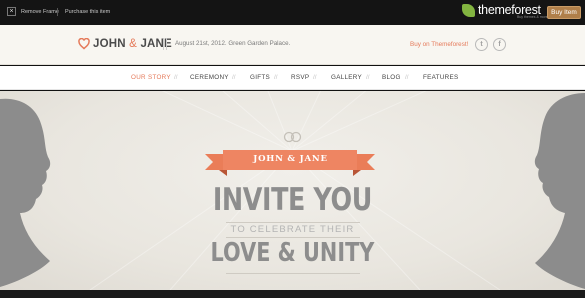 The height and width of the screenshot is (298, 585). What do you see at coordinates (11, 11) in the screenshot?
I see `close-icon: ×` at bounding box center [11, 11].